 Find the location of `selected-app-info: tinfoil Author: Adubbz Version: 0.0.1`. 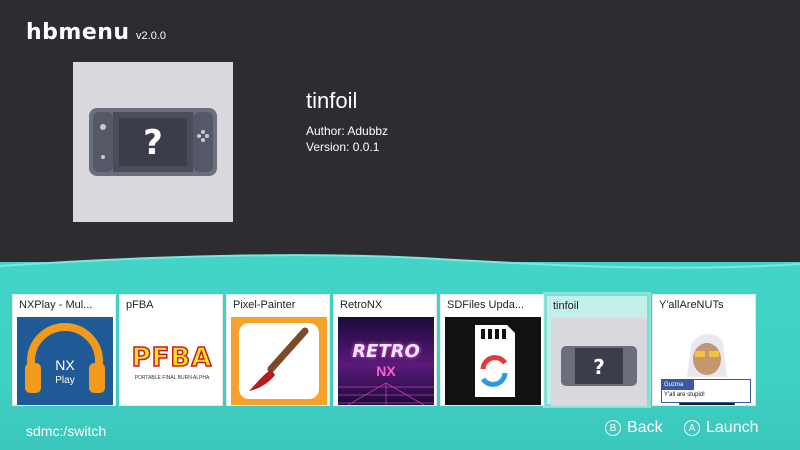

selected-app-info: tinfoil Author: Adubbz Version: 0.0.1 is located at coordinates (347, 121).